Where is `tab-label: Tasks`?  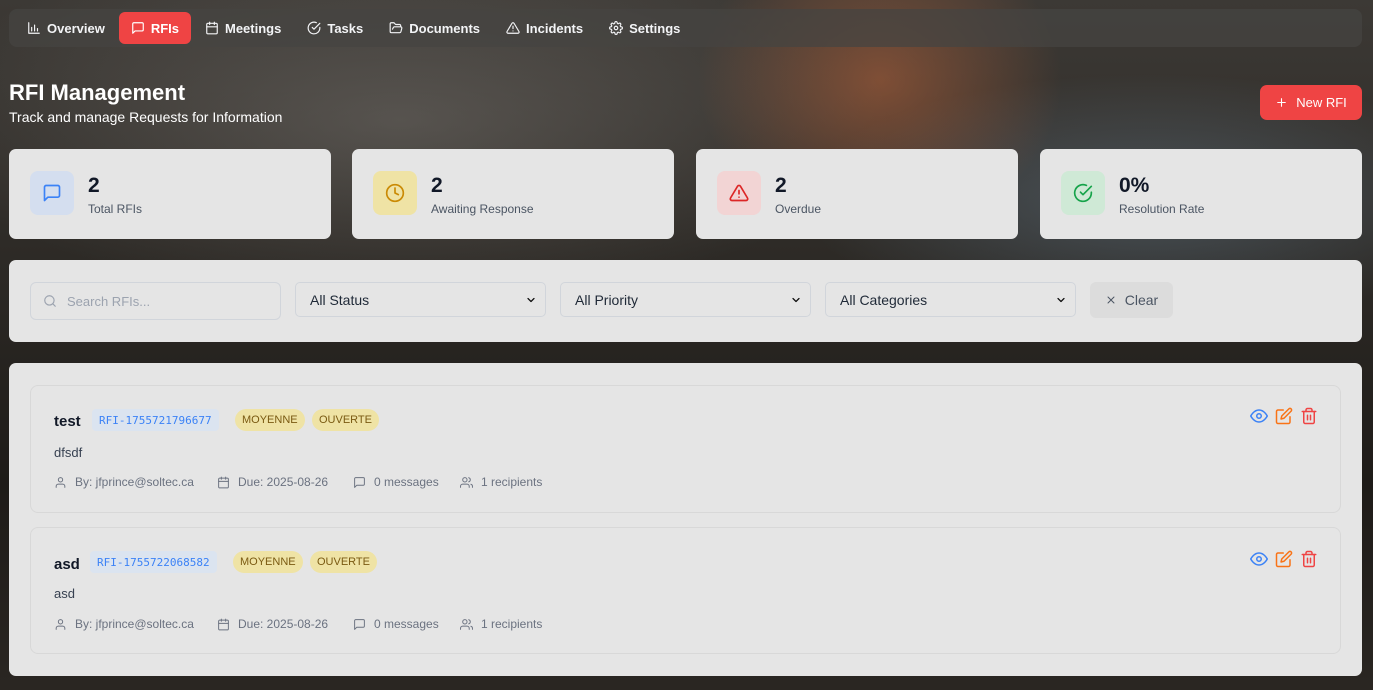 tab-label: Tasks is located at coordinates (345, 28).